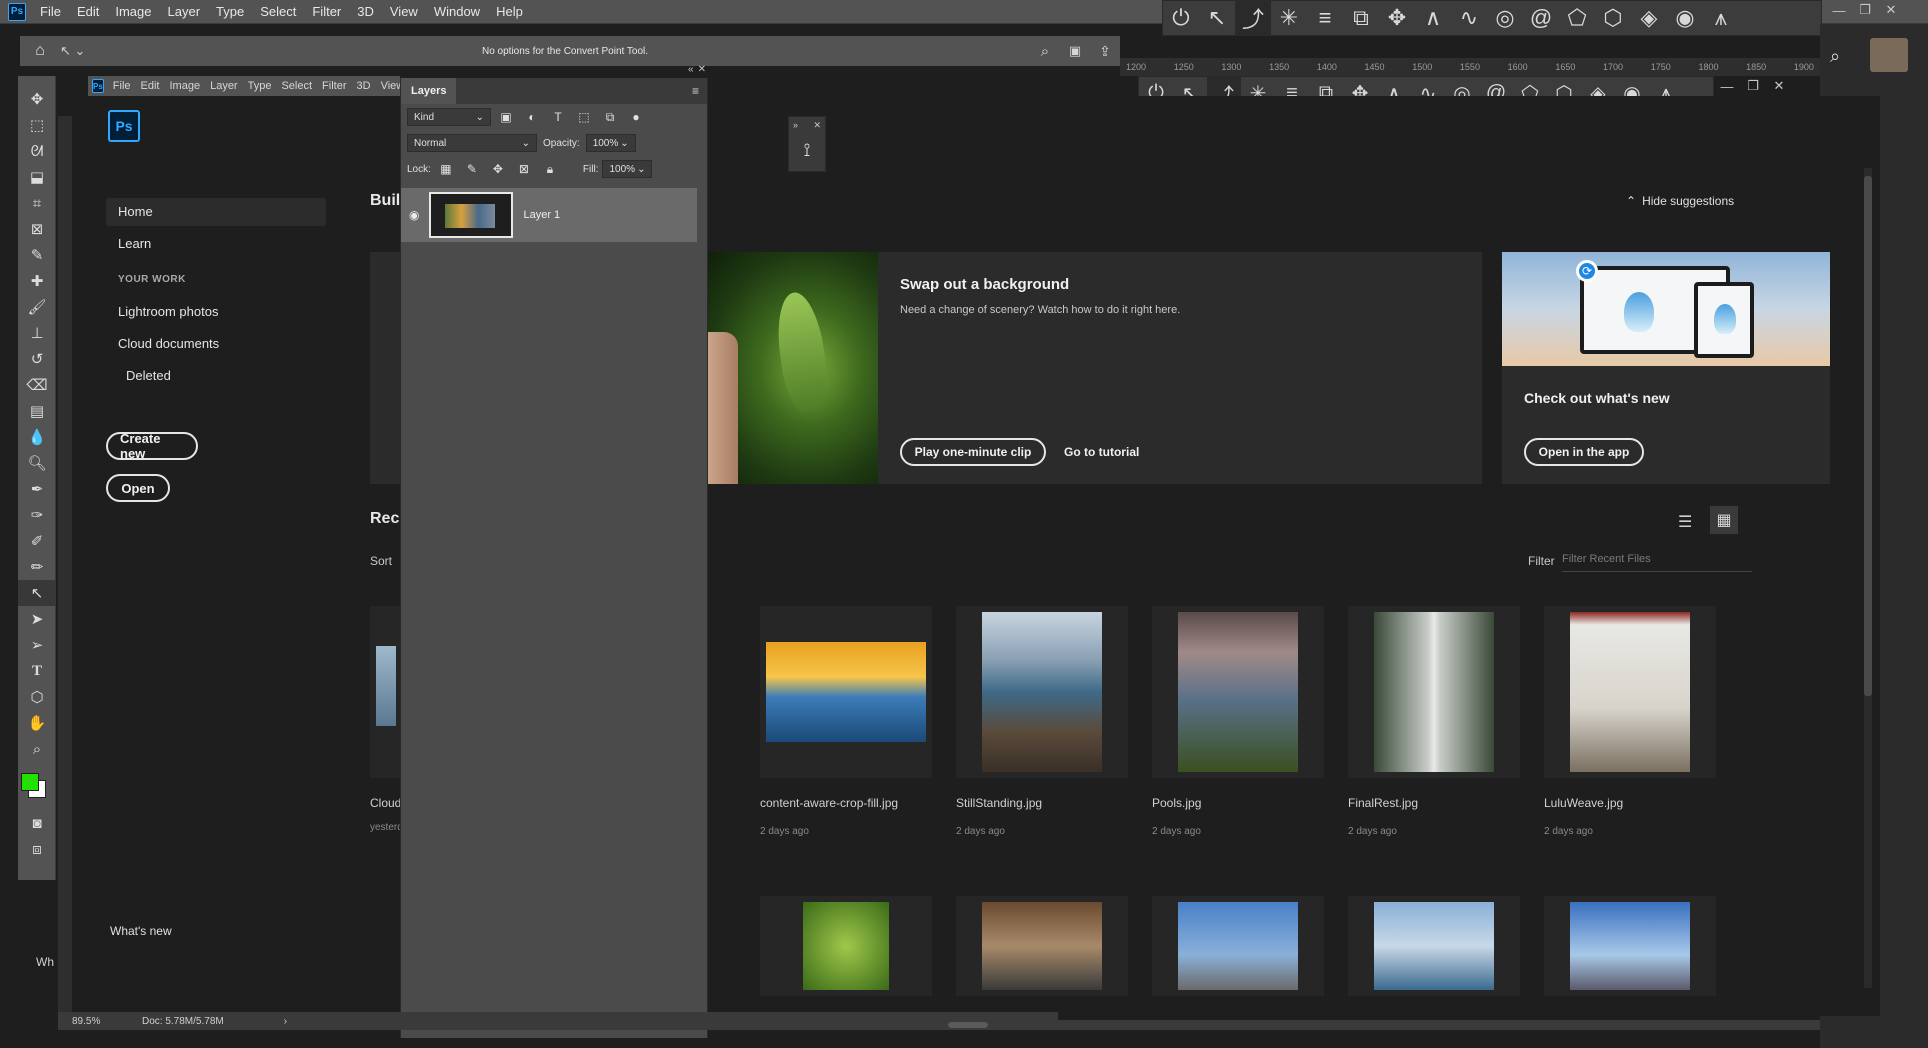 Image resolution: width=1928 pixels, height=1048 pixels. I want to click on quick-mask-icon: ◙, so click(37, 823).